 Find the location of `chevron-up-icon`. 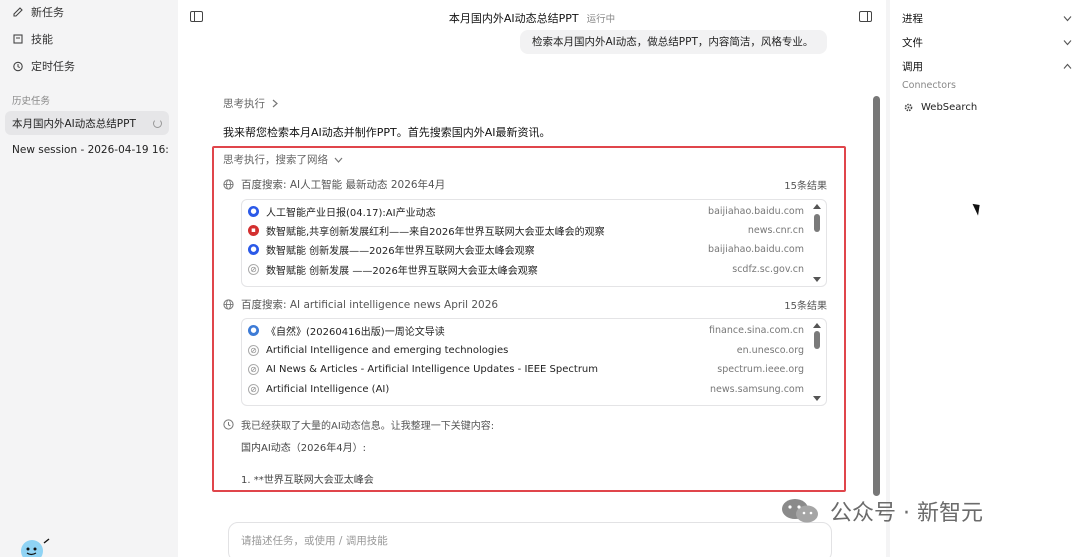

chevron-up-icon is located at coordinates (1067, 66).